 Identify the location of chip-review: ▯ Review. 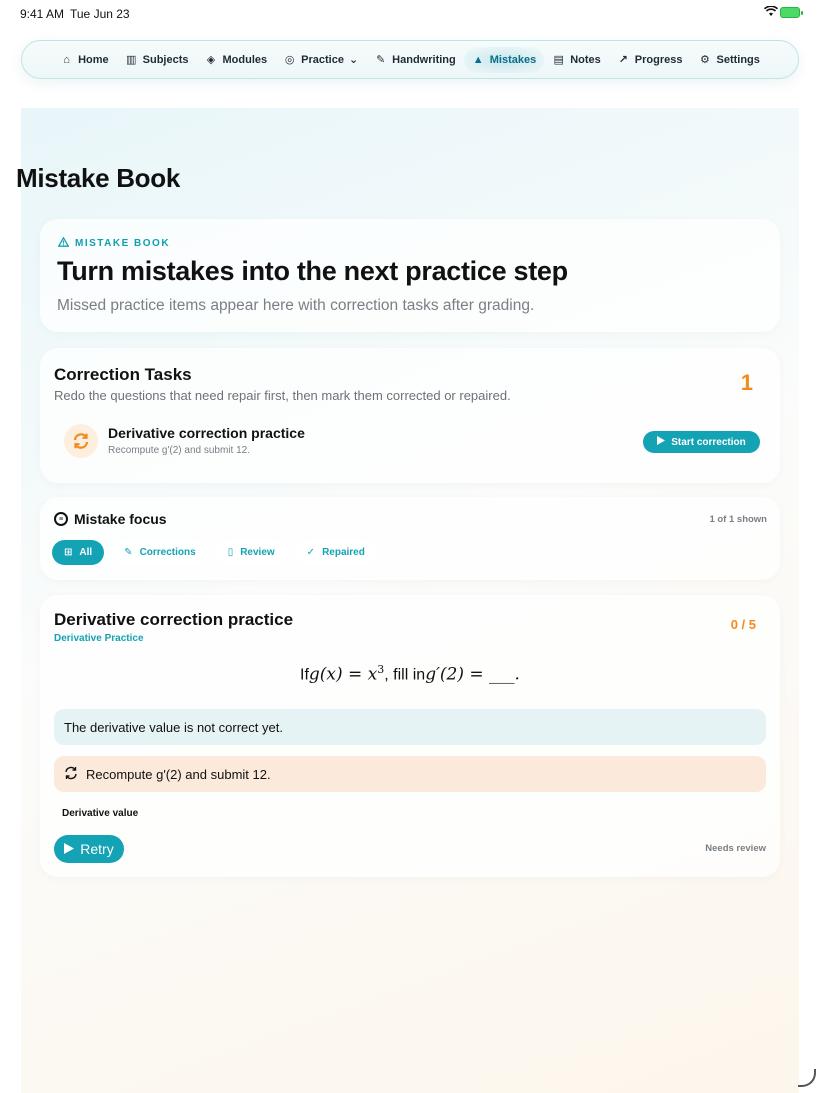
(251, 552).